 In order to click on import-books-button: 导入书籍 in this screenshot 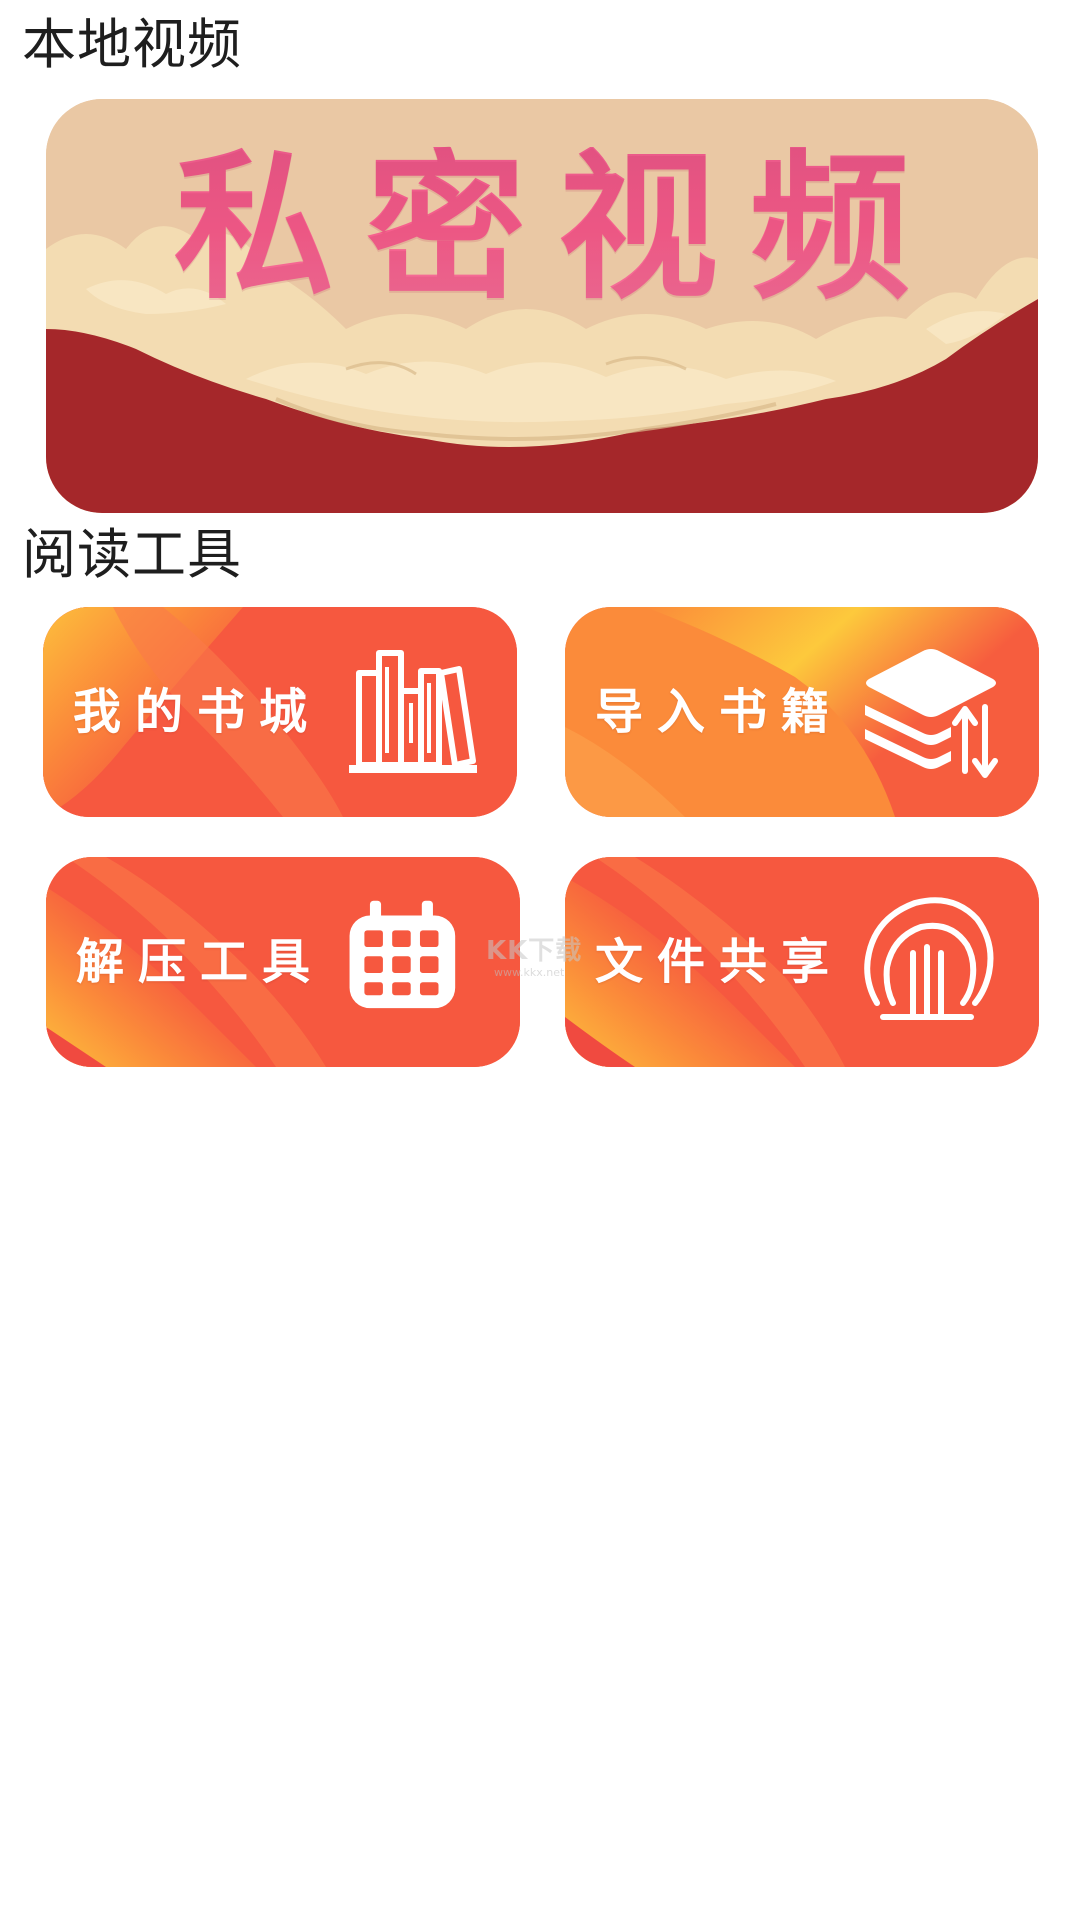, I will do `click(802, 712)`.